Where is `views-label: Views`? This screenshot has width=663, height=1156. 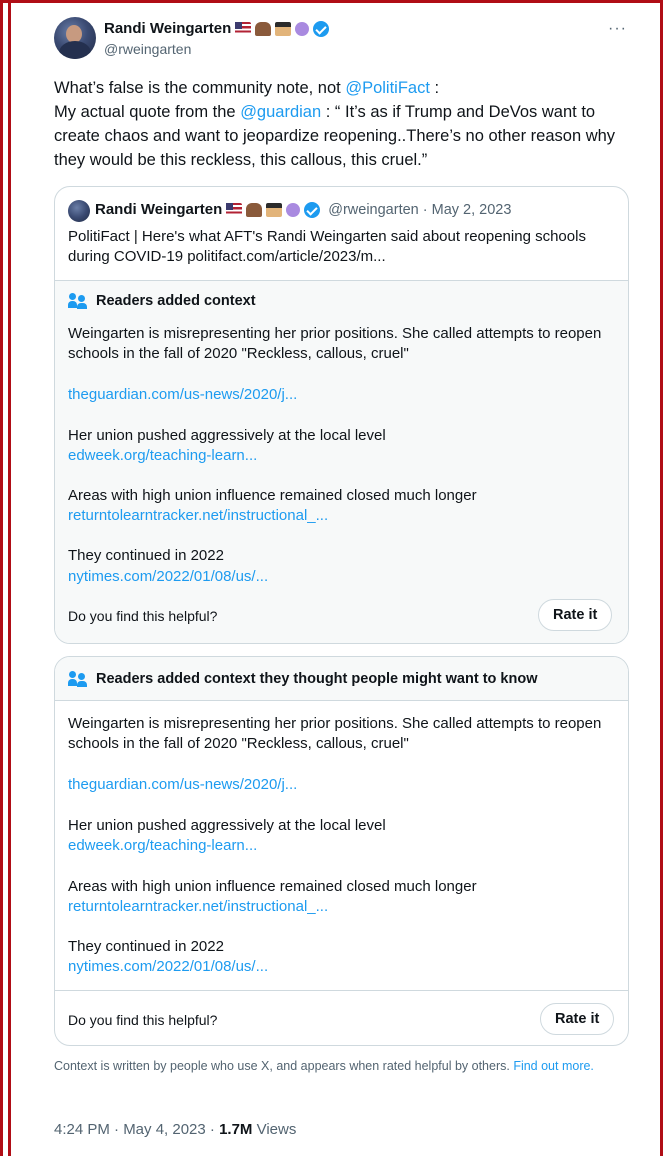 views-label: Views is located at coordinates (274, 1129).